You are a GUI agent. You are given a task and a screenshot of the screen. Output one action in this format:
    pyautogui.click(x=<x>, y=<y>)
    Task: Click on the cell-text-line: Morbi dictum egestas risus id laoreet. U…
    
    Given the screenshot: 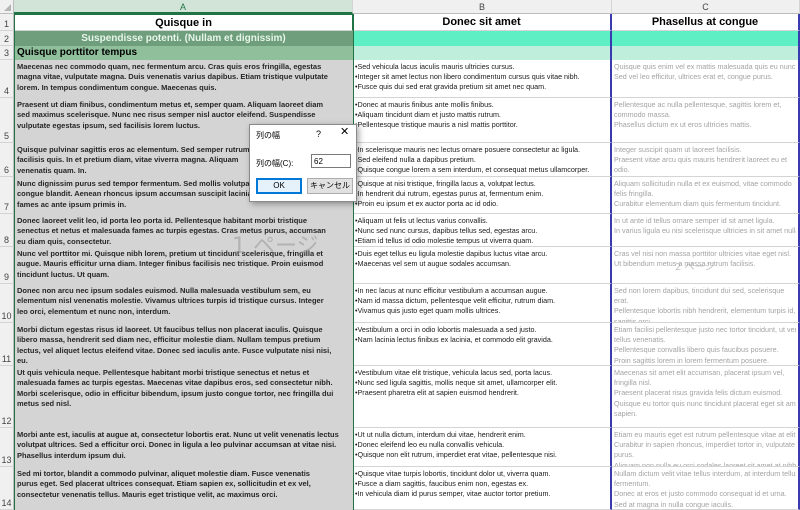 What is the action you would take?
    pyautogui.click(x=170, y=329)
    